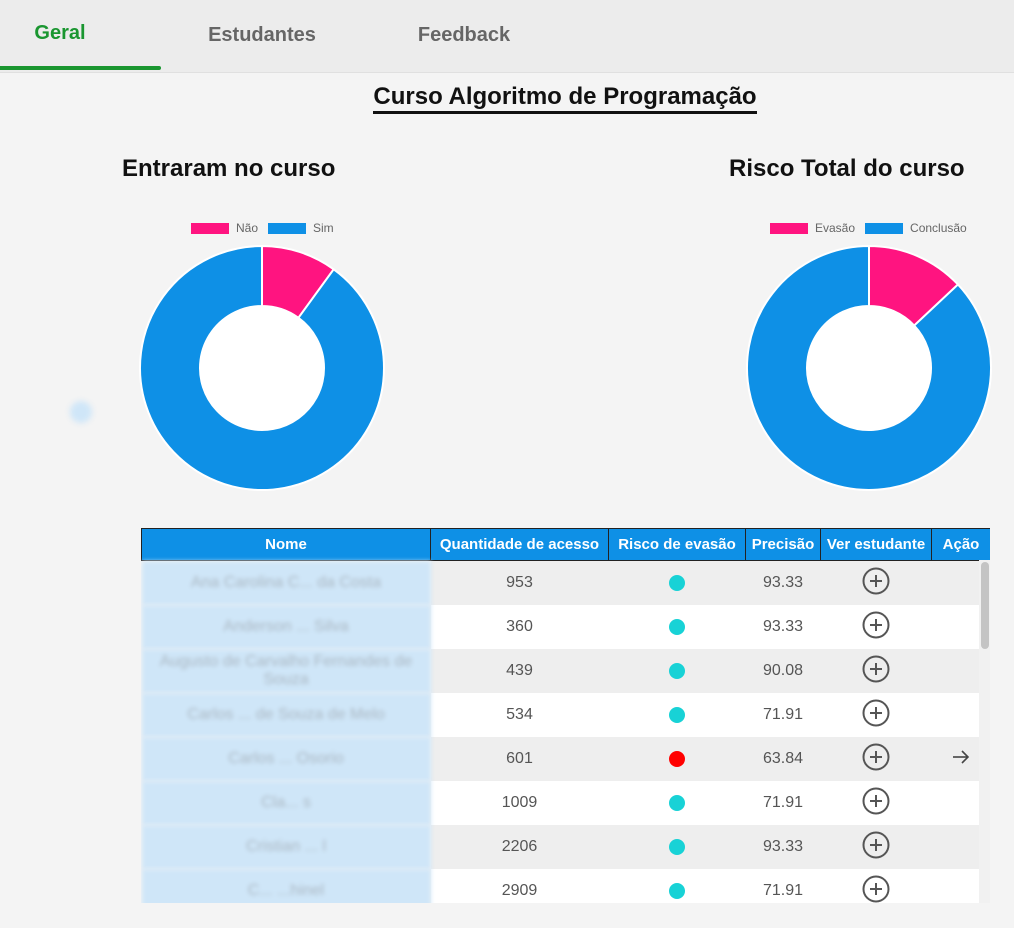 The height and width of the screenshot is (928, 1014). I want to click on precision-value: 90.08, so click(783, 671).